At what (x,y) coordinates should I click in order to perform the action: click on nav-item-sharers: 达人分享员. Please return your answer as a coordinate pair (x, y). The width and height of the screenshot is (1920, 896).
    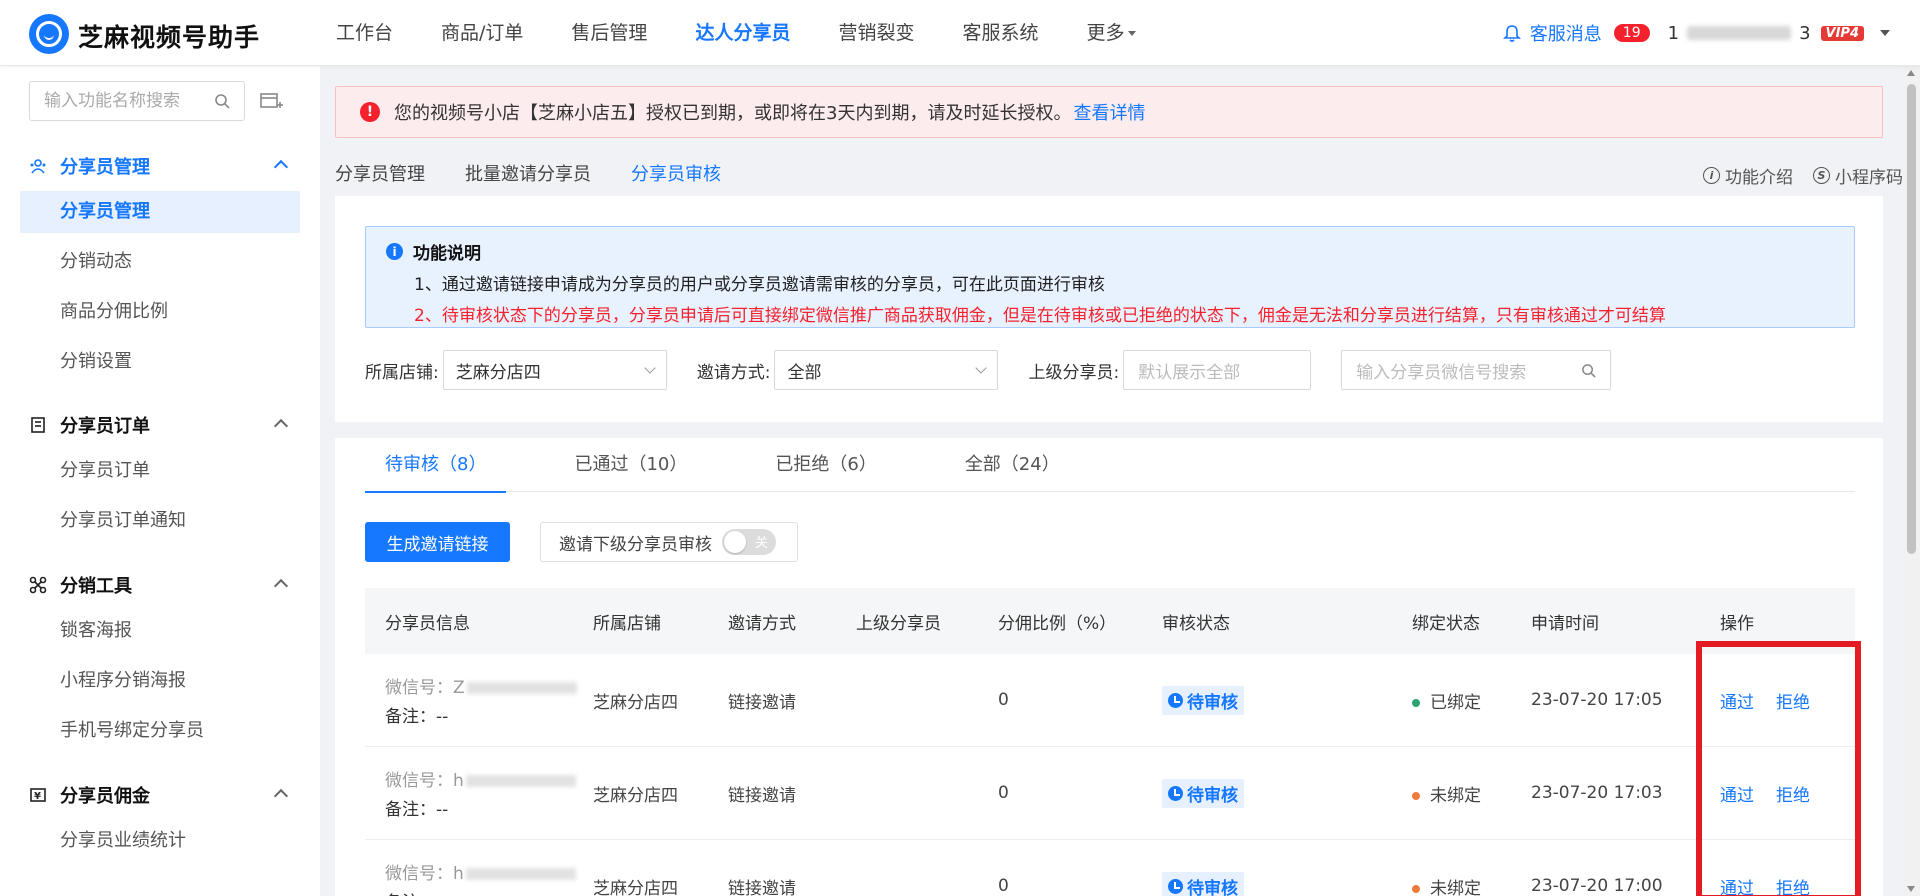
    Looking at the image, I should click on (742, 33).